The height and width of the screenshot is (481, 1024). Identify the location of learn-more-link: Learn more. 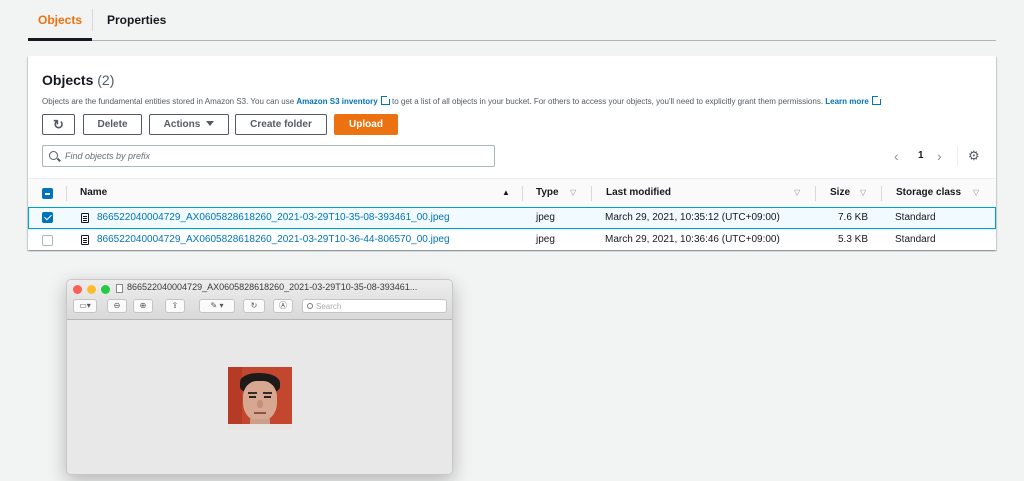
(847, 101).